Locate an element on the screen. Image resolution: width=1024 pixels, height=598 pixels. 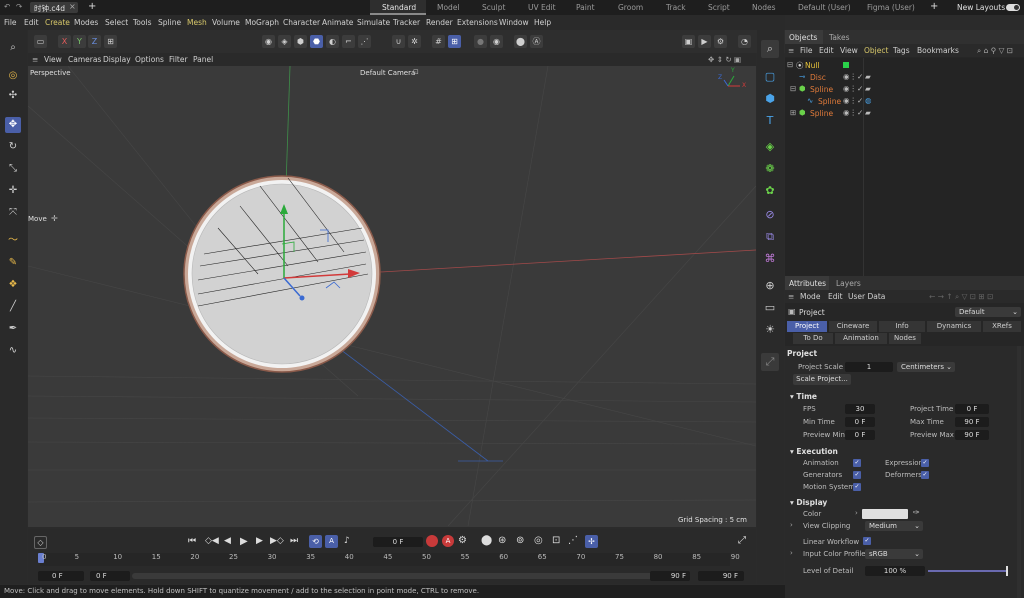
spline-paint-icon: ❖ is located at coordinates (13, 285).